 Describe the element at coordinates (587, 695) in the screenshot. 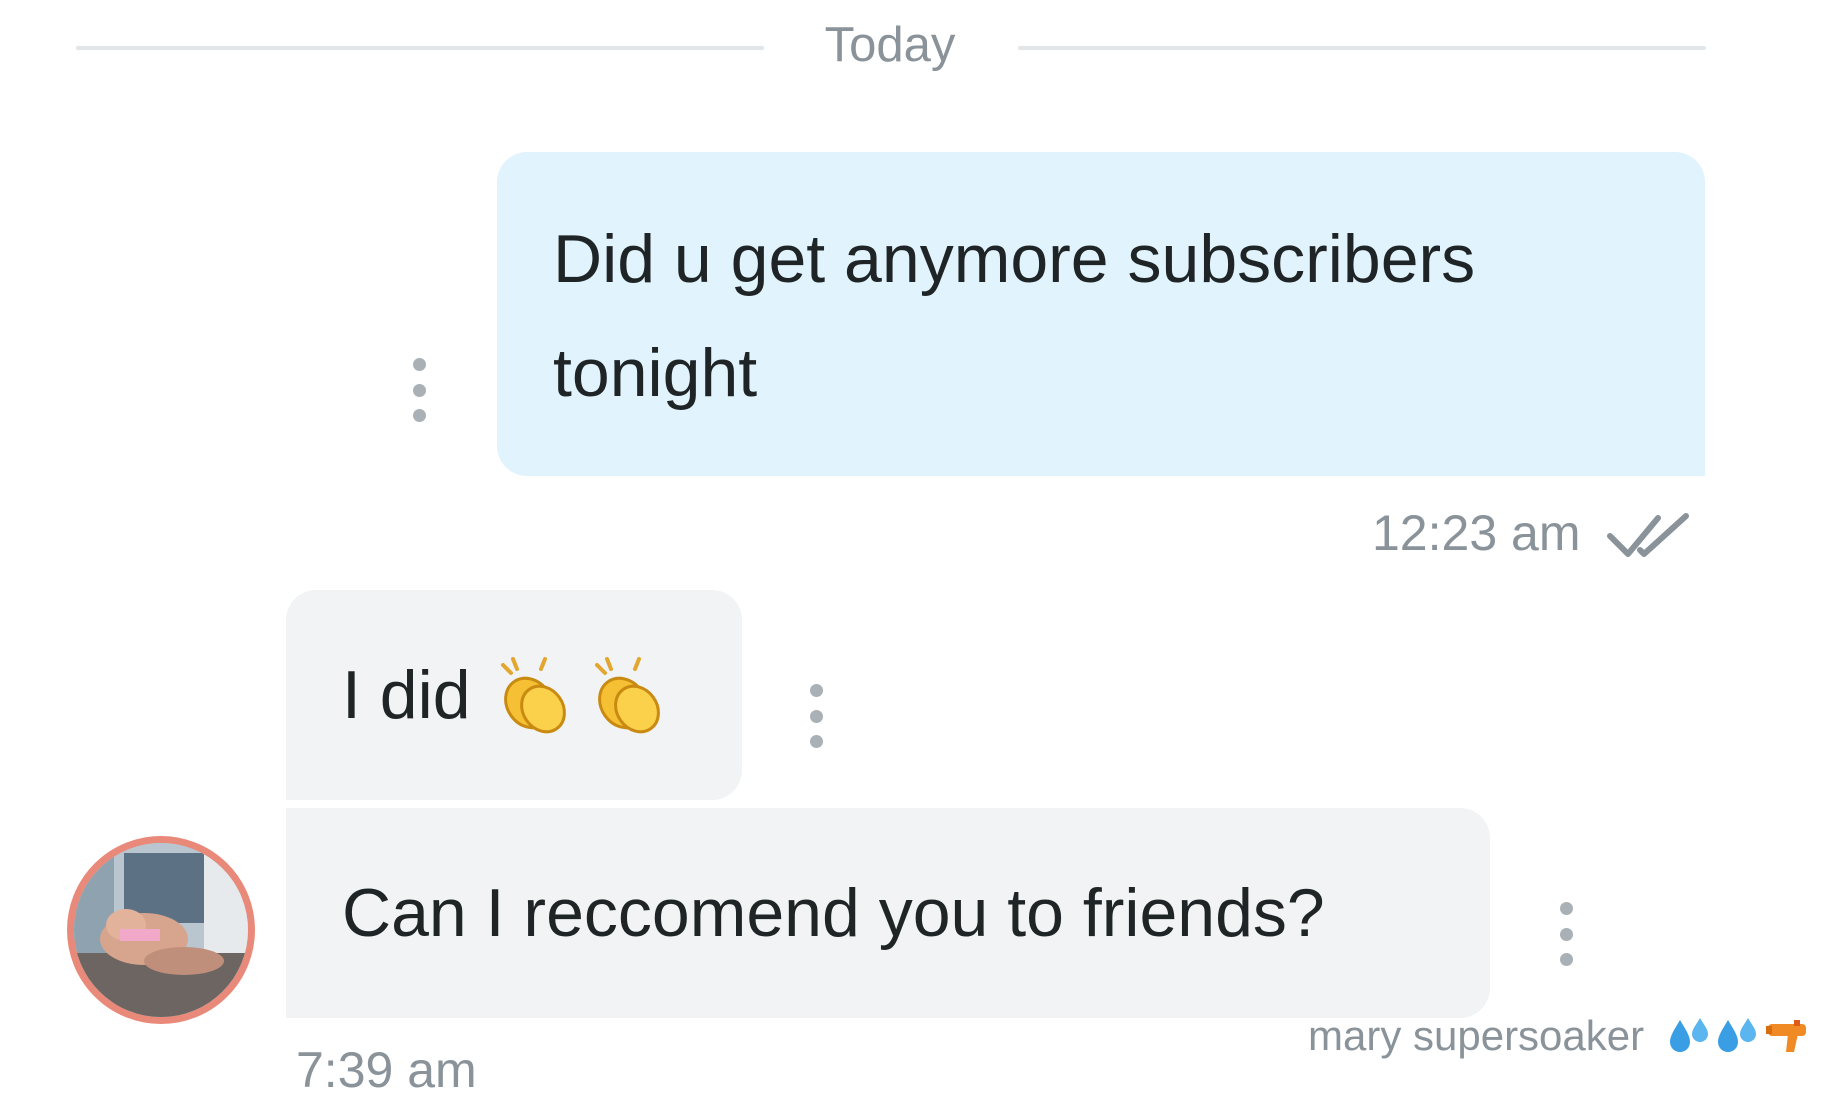

I see `message-emojis` at that location.